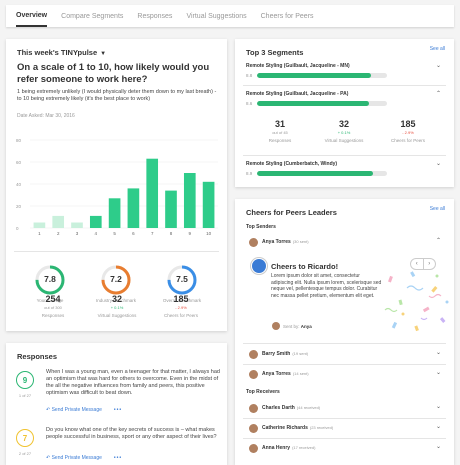 The image size is (460, 465). What do you see at coordinates (292, 164) in the screenshot?
I see `segment-name: Remote Styling (Cumberbatch, Windy)` at bounding box center [292, 164].